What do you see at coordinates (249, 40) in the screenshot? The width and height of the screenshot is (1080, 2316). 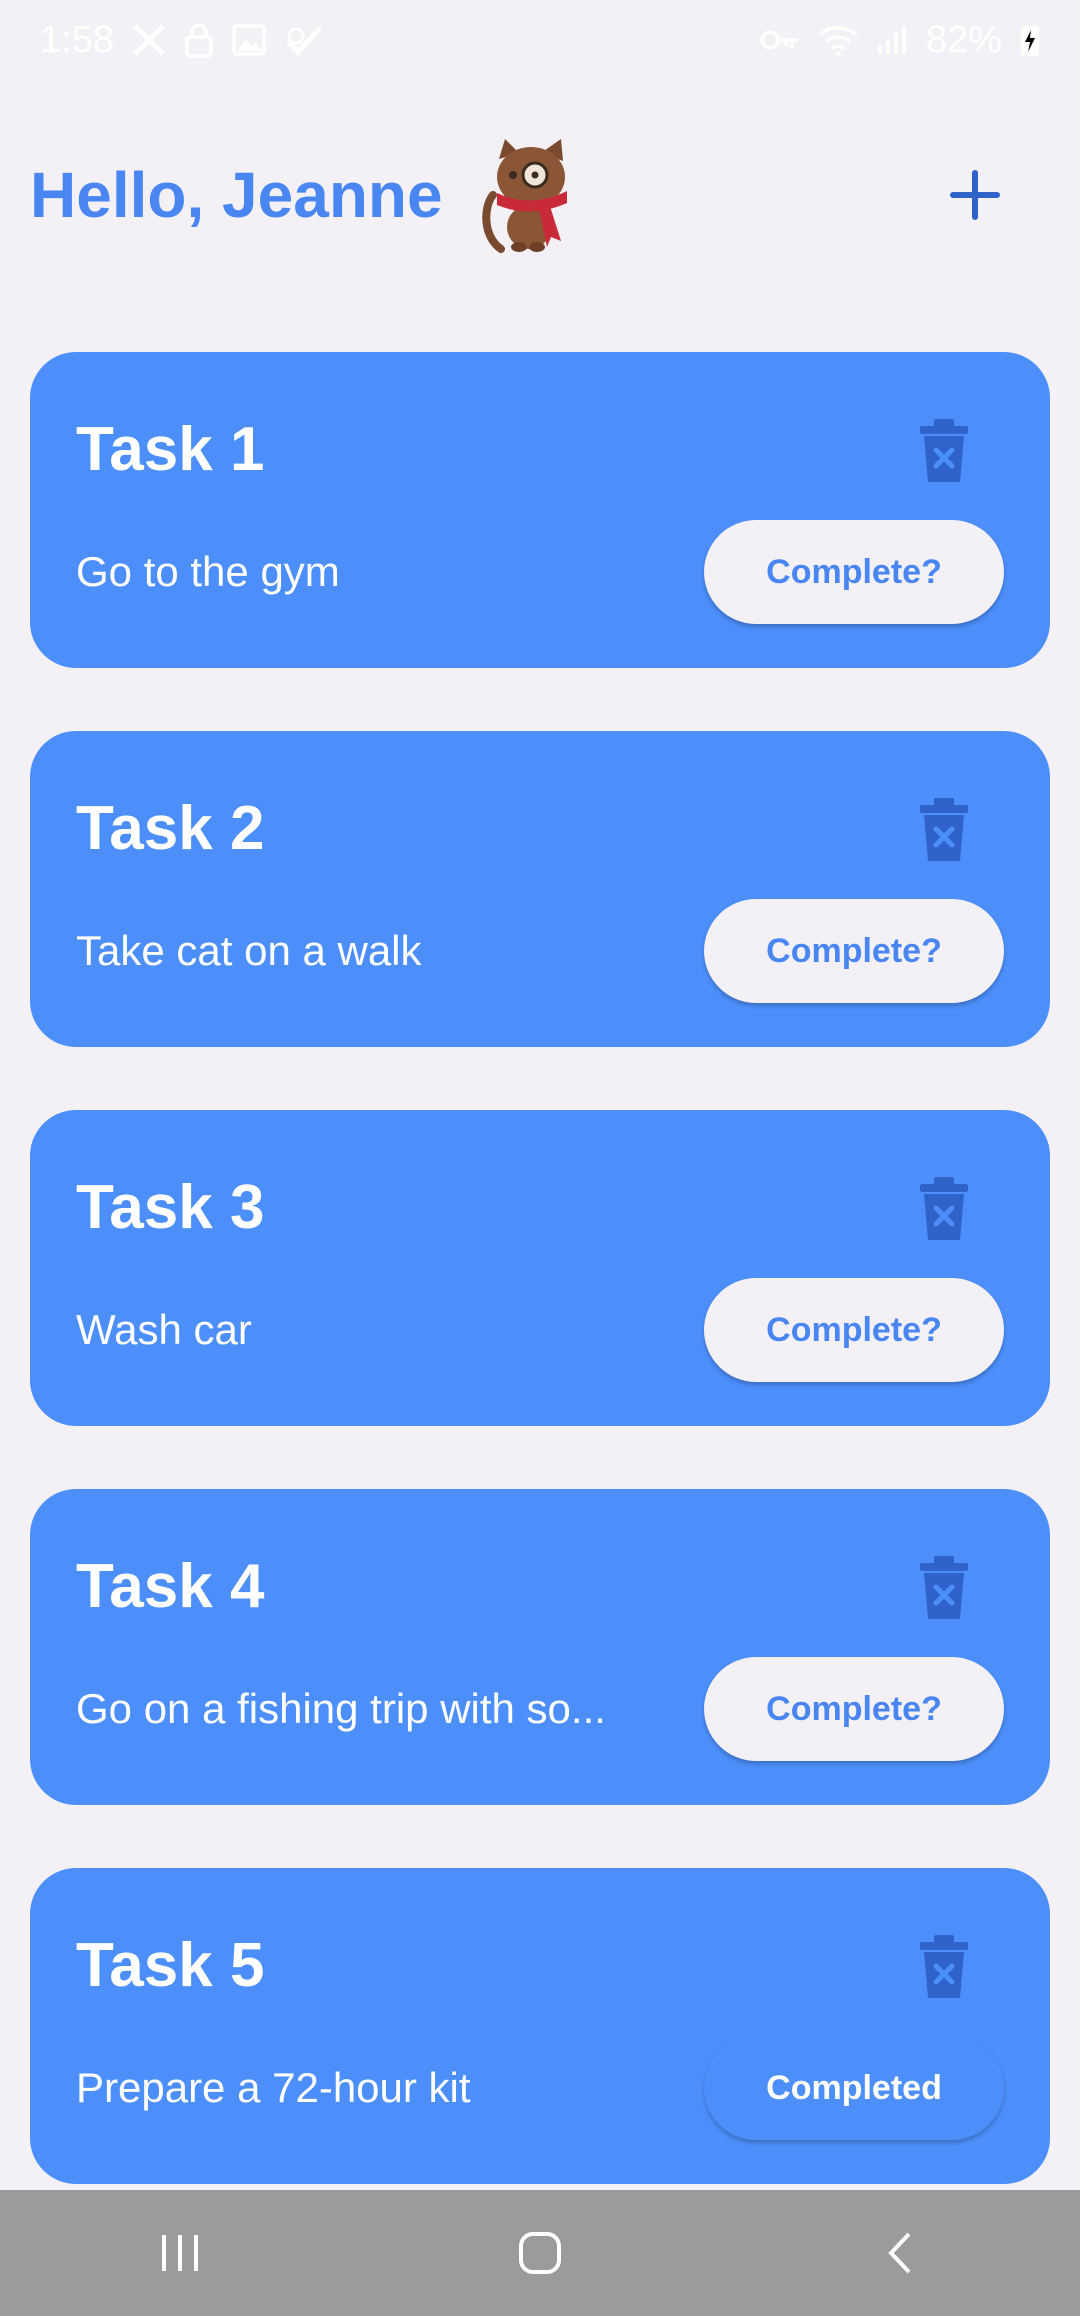 I see `gallery-icon` at bounding box center [249, 40].